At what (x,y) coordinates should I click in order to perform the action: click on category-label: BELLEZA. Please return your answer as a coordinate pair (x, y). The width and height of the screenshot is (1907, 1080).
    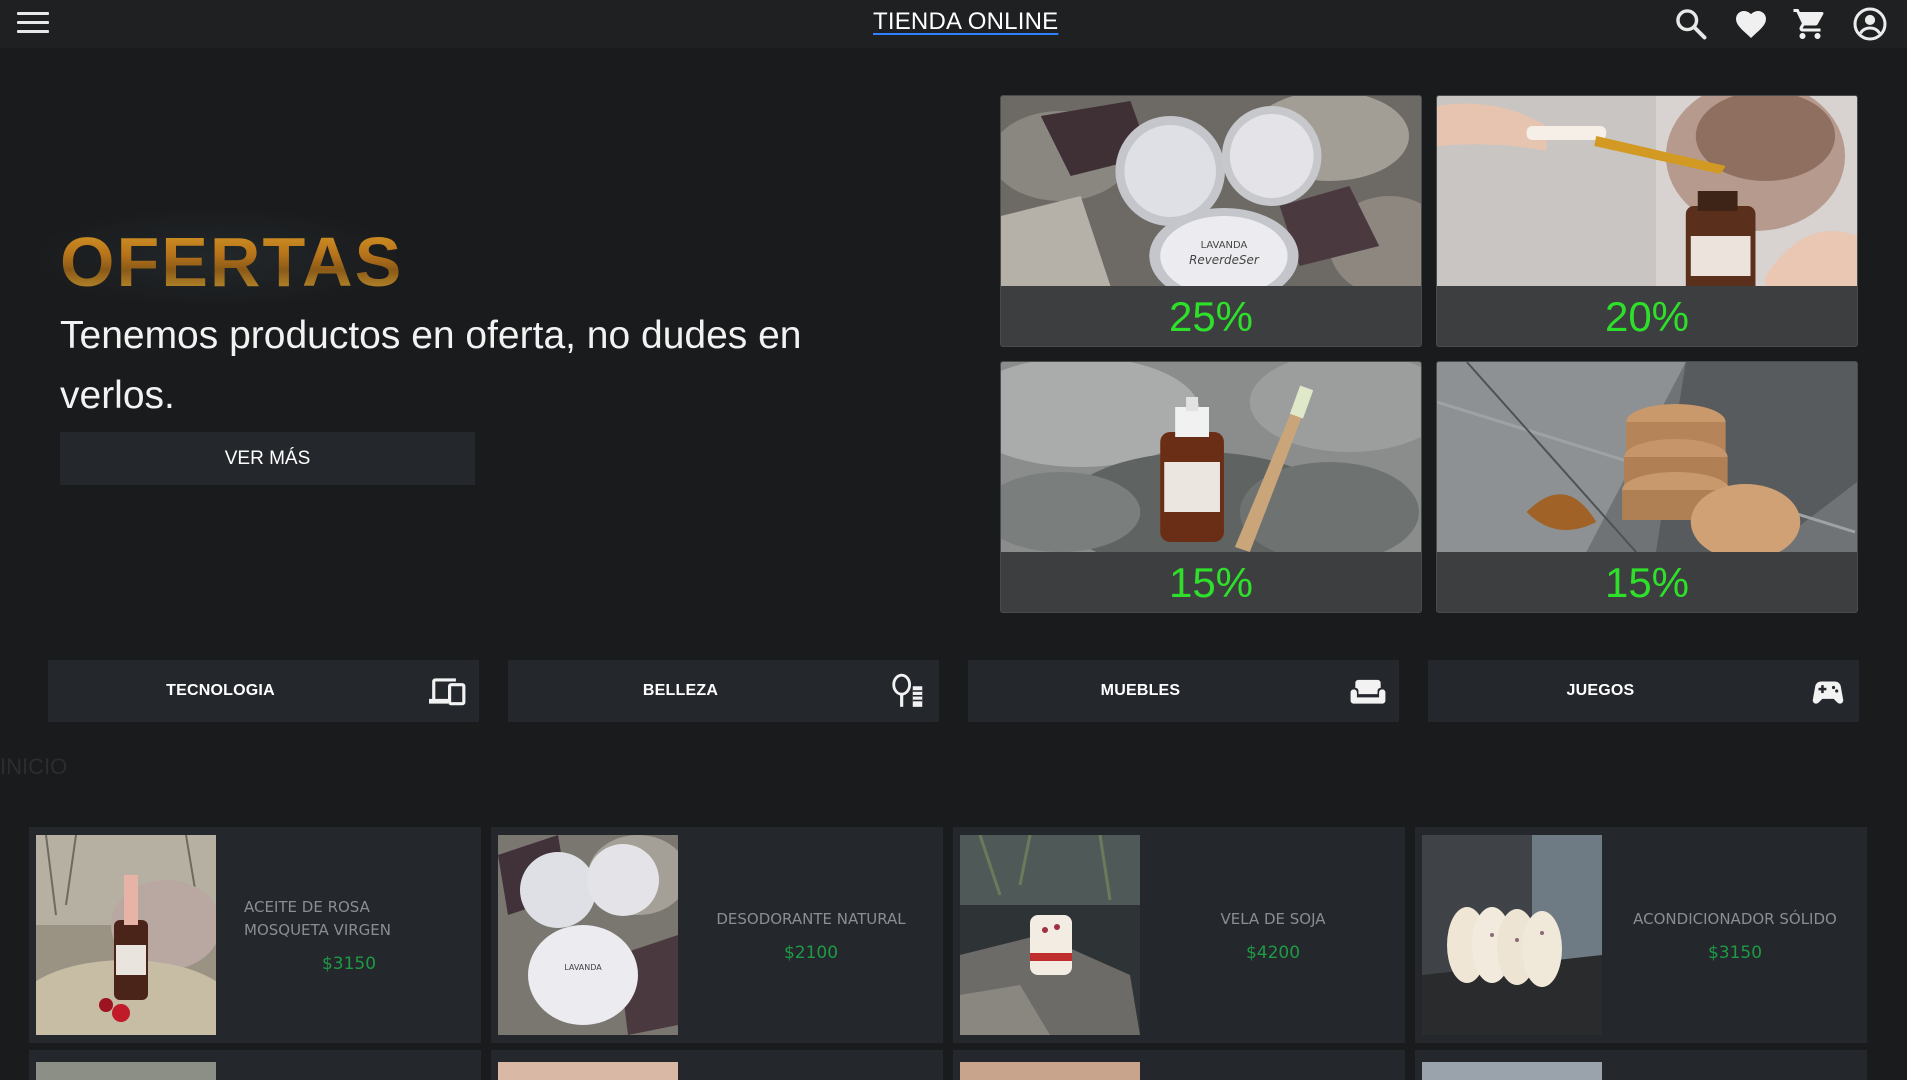
    Looking at the image, I should click on (680, 690).